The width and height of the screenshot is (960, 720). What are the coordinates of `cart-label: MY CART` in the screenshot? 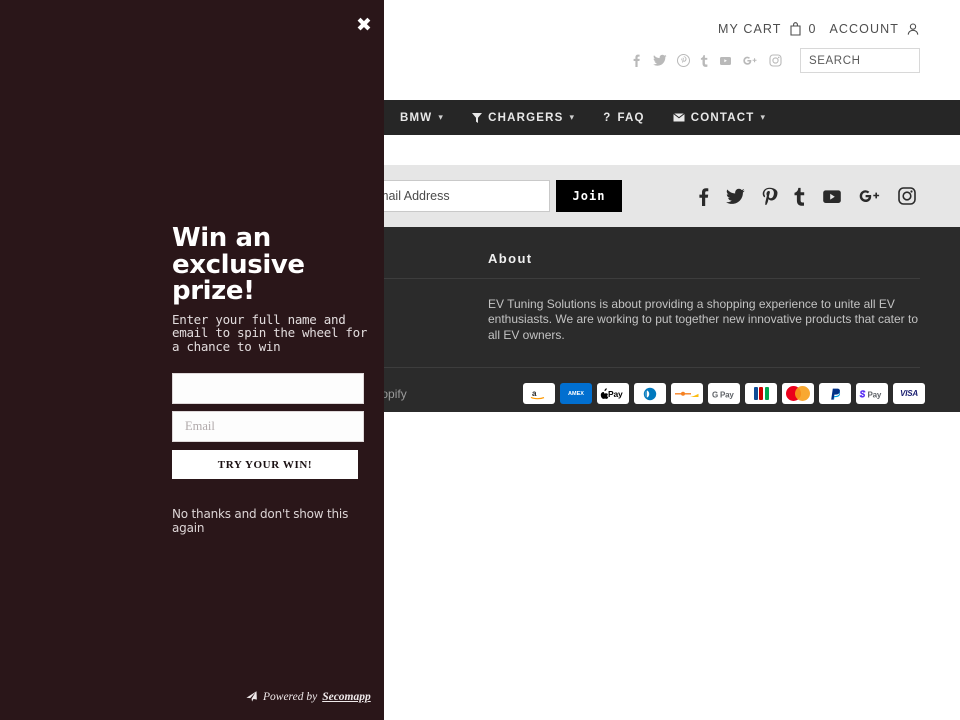 It's located at (750, 29).